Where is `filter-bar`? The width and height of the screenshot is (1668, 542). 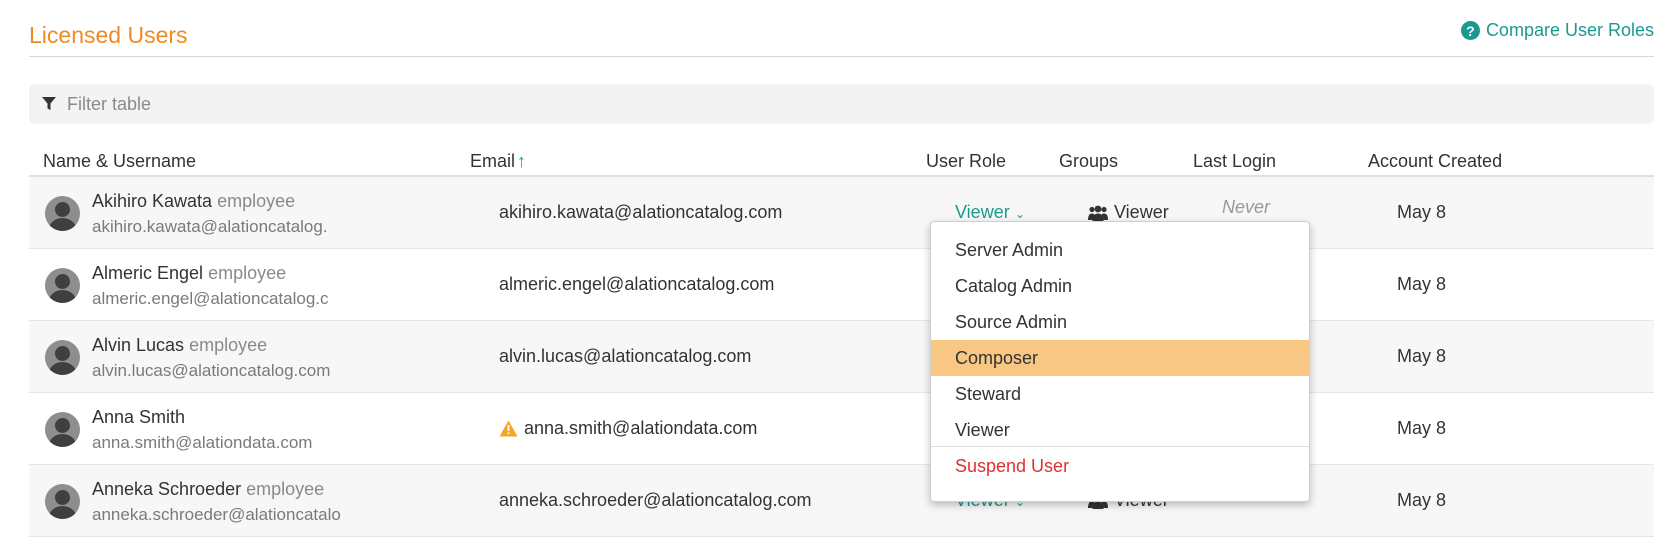
filter-bar is located at coordinates (841, 104).